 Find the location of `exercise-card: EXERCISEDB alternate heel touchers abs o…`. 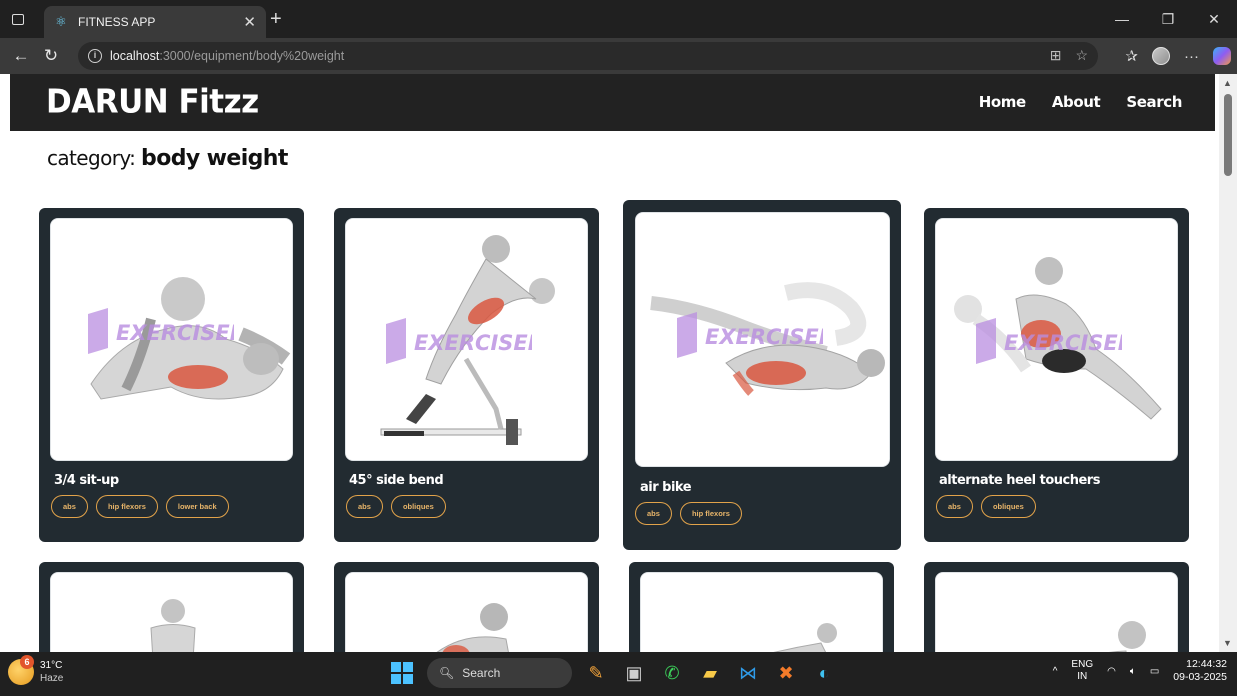

exercise-card: EXERCISEDB alternate heel touchers abs o… is located at coordinates (1056, 375).